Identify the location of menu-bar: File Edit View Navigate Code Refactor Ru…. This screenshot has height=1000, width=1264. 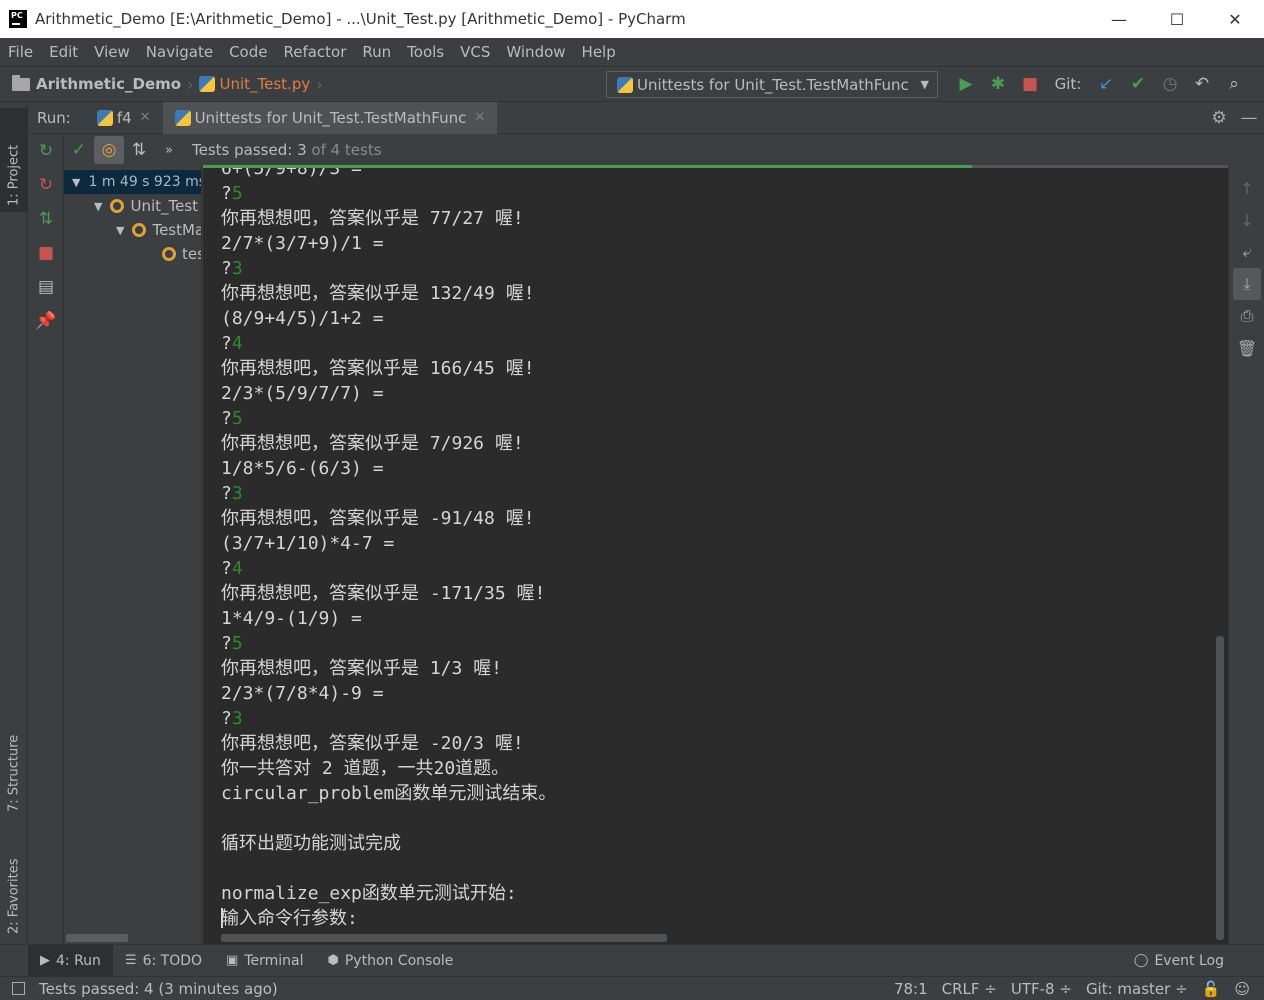
(632, 52).